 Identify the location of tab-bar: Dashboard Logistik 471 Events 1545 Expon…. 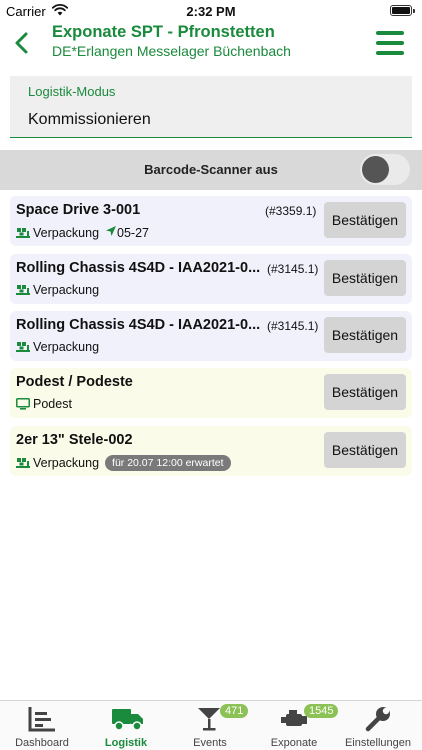
(211, 725).